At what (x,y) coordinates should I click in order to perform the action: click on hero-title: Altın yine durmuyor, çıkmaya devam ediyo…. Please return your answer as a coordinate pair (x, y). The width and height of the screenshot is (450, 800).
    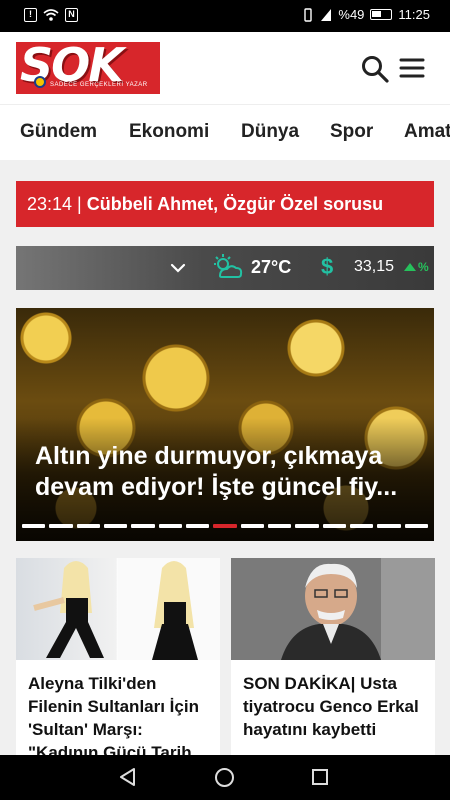
    Looking at the image, I should click on (225, 472).